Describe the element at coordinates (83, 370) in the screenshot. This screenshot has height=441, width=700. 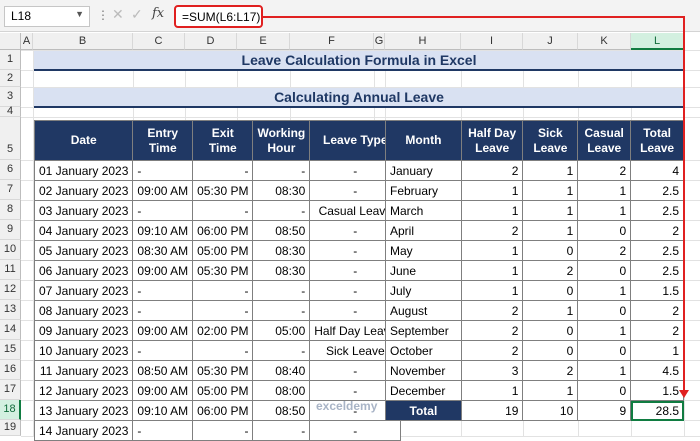
I see `table-cell: 11 January 2023` at that location.